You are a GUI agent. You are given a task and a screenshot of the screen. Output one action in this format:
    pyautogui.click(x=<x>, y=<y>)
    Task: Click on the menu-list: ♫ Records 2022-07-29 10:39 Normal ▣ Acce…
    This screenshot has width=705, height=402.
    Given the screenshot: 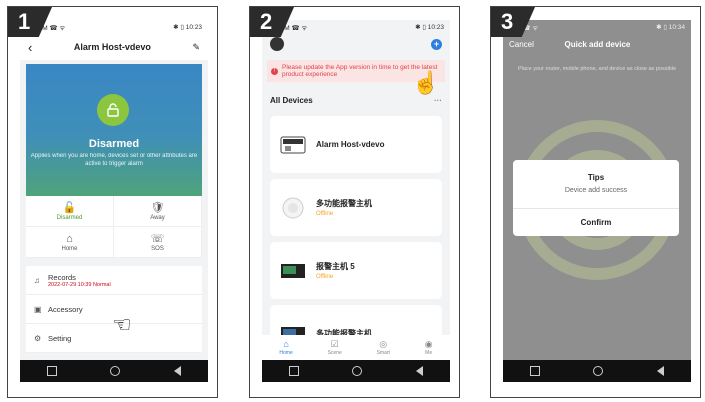 What is the action you would take?
    pyautogui.click(x=114, y=309)
    